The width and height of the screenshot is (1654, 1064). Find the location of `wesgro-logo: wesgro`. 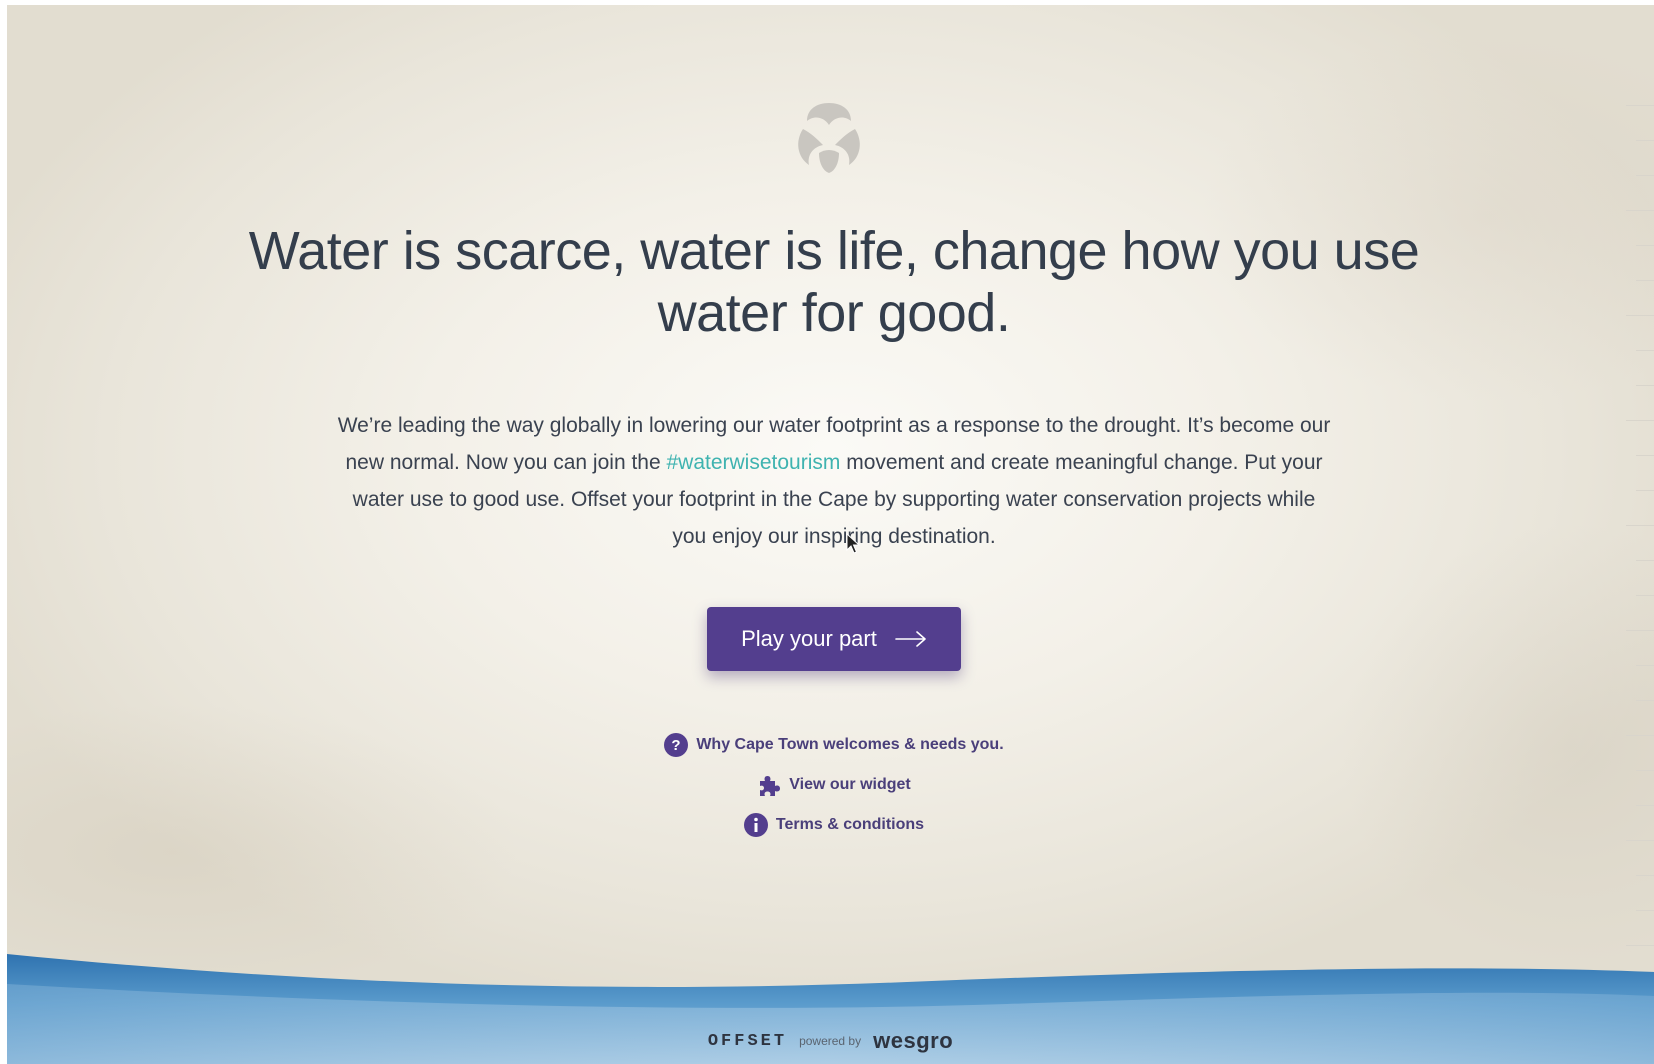

wesgro-logo: wesgro is located at coordinates (913, 1041).